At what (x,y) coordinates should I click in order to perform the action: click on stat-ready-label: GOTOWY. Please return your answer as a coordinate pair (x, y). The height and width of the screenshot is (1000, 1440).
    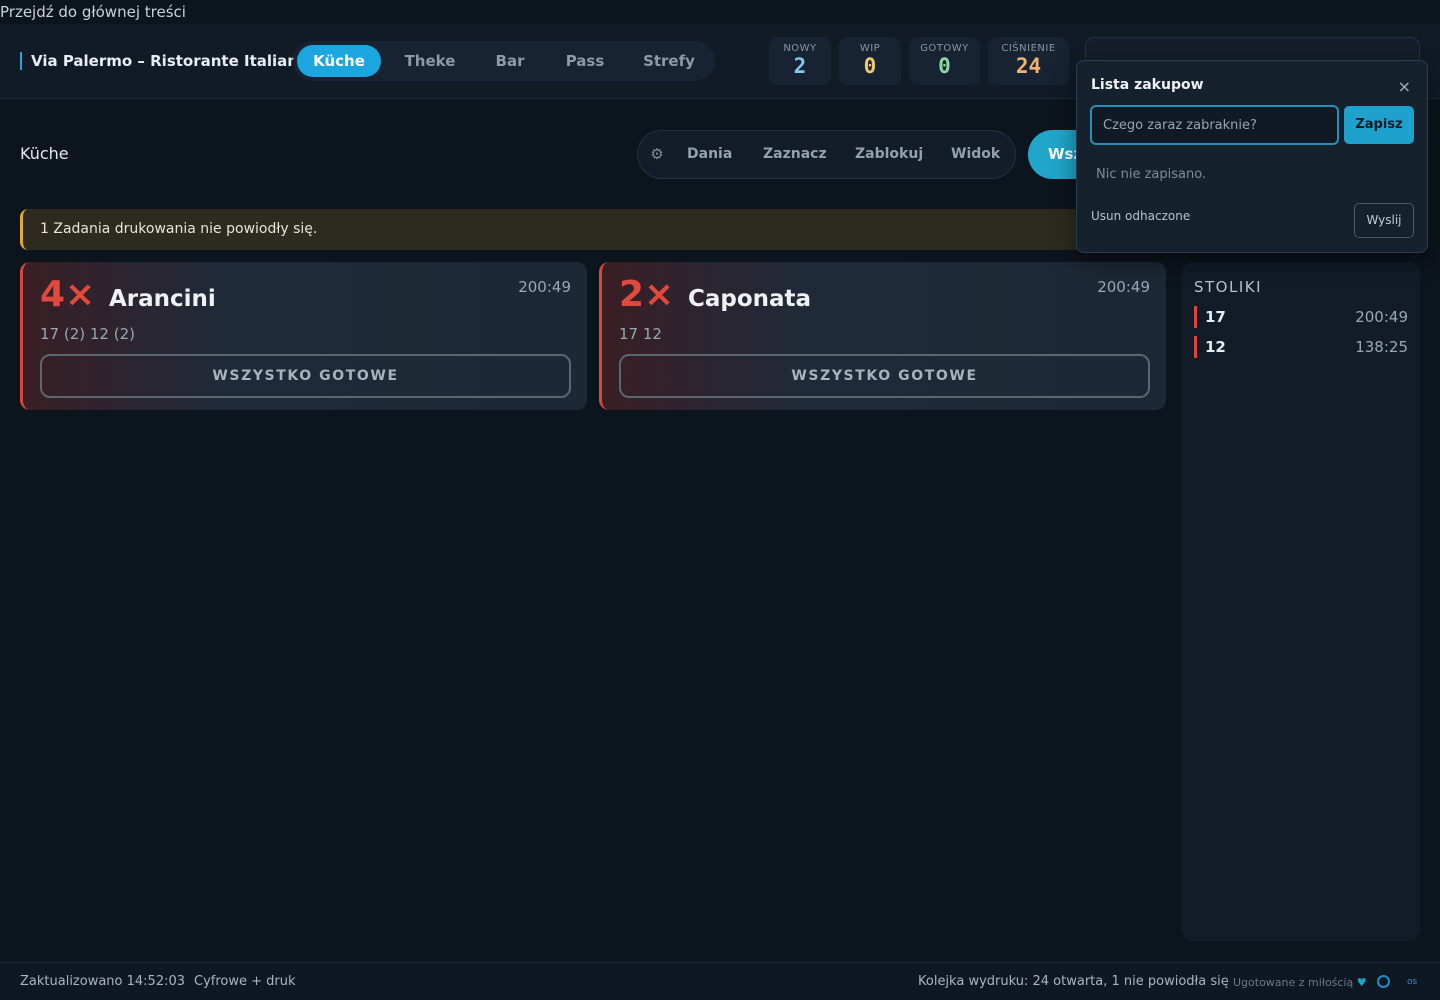
    Looking at the image, I should click on (944, 48).